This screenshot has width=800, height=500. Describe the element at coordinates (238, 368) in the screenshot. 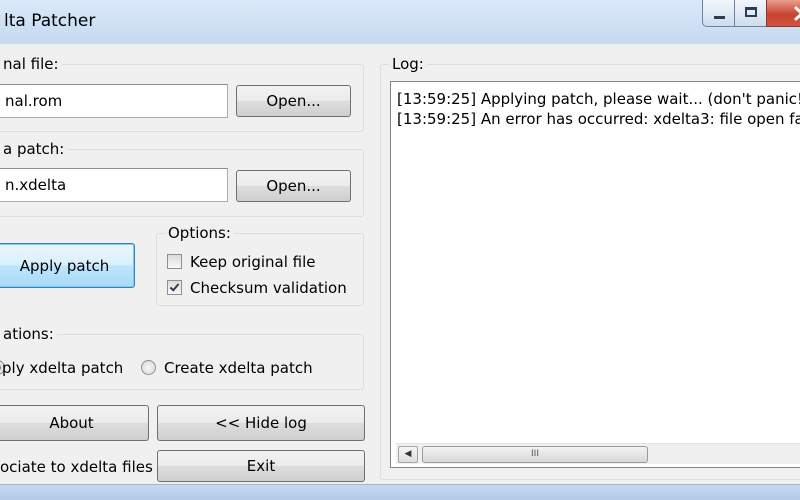

I see `create-xdelta-label: Create xdelta patch` at that location.